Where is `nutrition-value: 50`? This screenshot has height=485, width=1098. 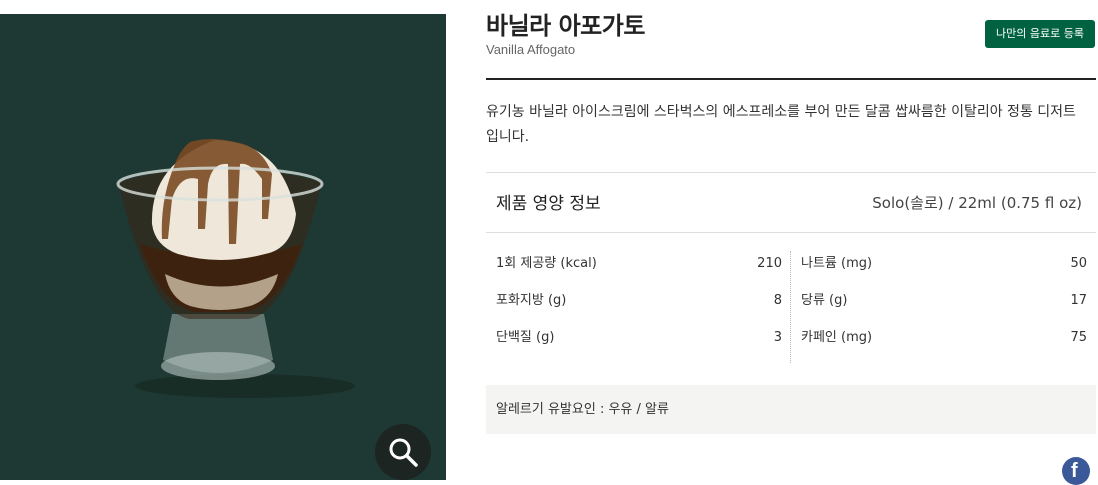
nutrition-value: 50 is located at coordinates (1078, 263).